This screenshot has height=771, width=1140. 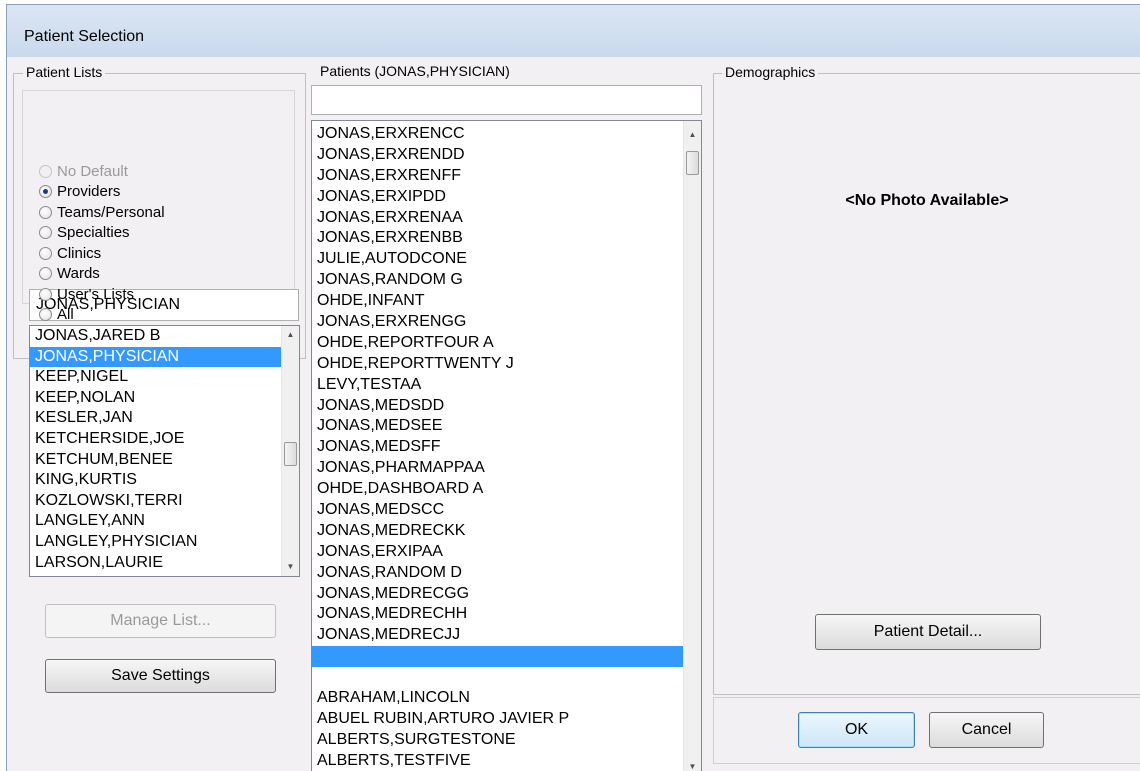 I want to click on provider-list-item: LANGLEY,ANN, so click(x=155, y=521).